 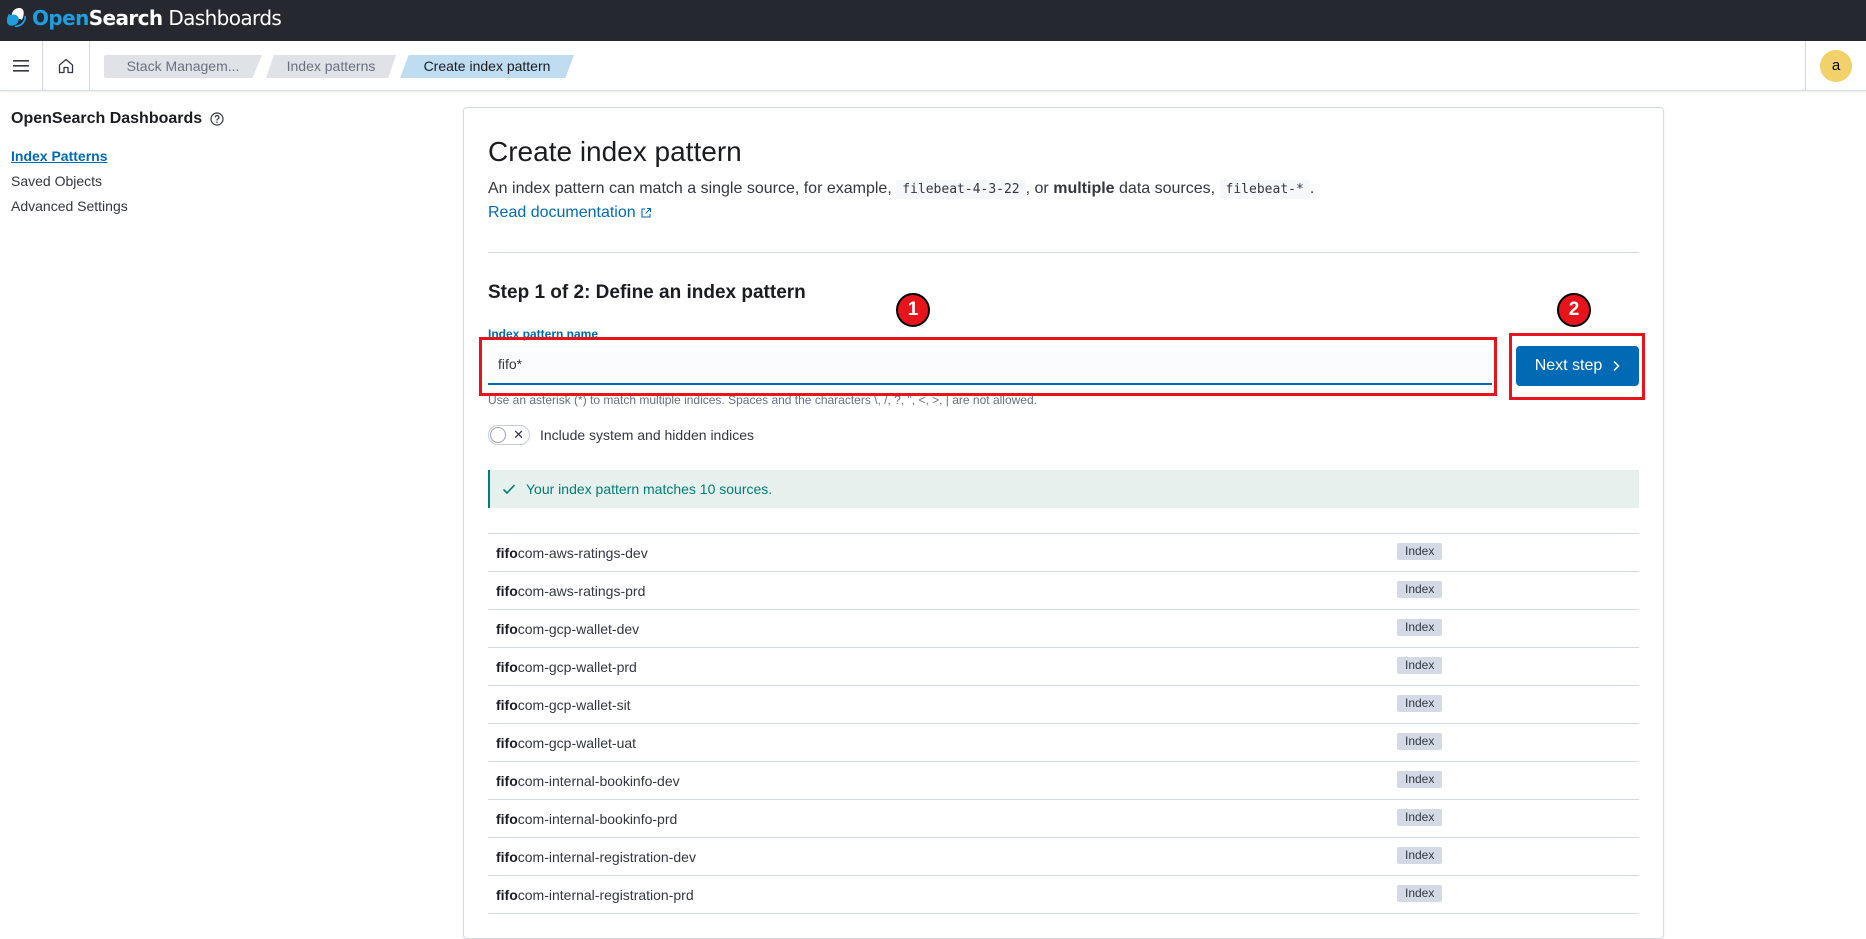 I want to click on annotation-box-input, so click(x=988, y=366).